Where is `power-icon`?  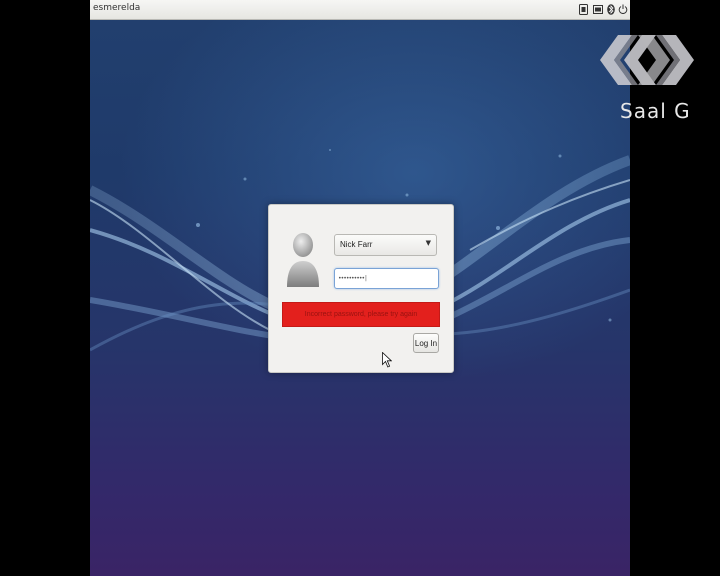
power-icon is located at coordinates (622, 9).